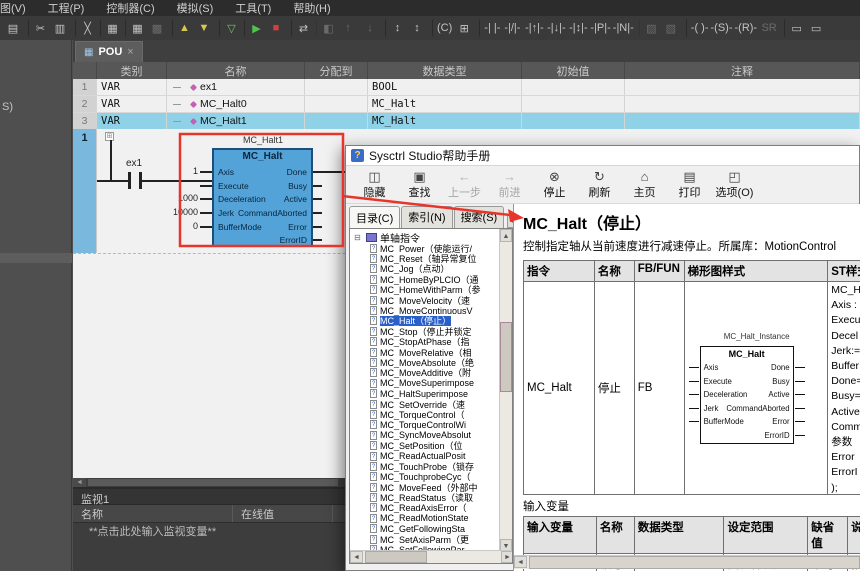  Describe the element at coordinates (427, 497) in the screenshot. I see `tree-item: ? MC_ReadStatus（读取` at that location.